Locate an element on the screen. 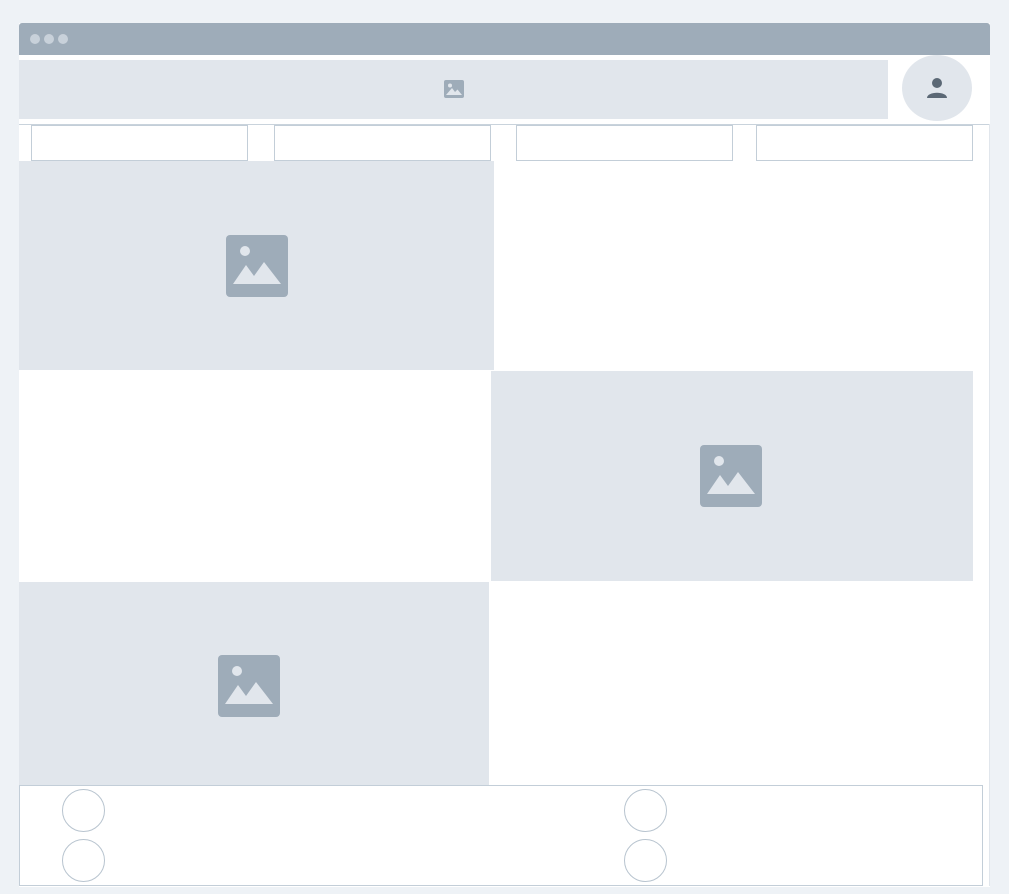 The height and width of the screenshot is (894, 1009). user-avatar-button is located at coordinates (937, 88).